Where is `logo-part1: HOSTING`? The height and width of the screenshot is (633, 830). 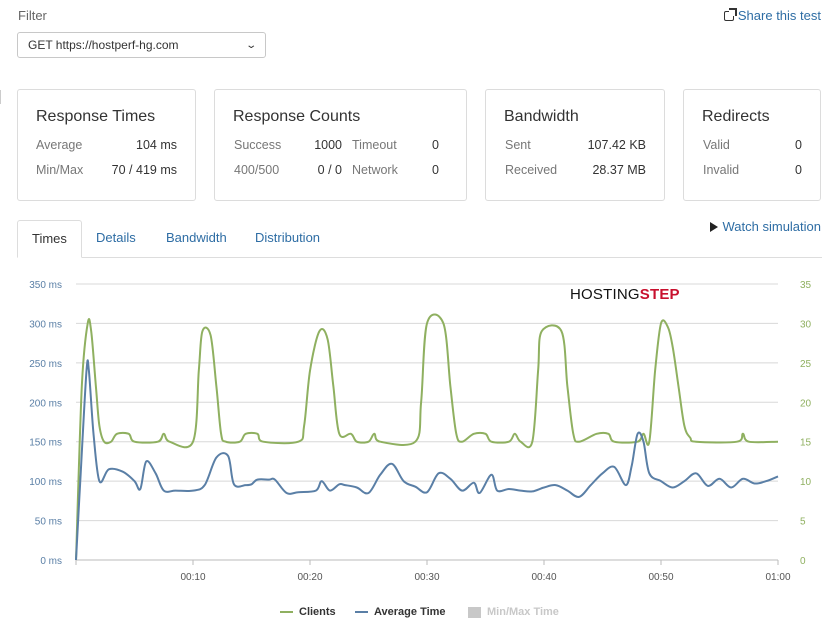 logo-part1: HOSTING is located at coordinates (605, 294).